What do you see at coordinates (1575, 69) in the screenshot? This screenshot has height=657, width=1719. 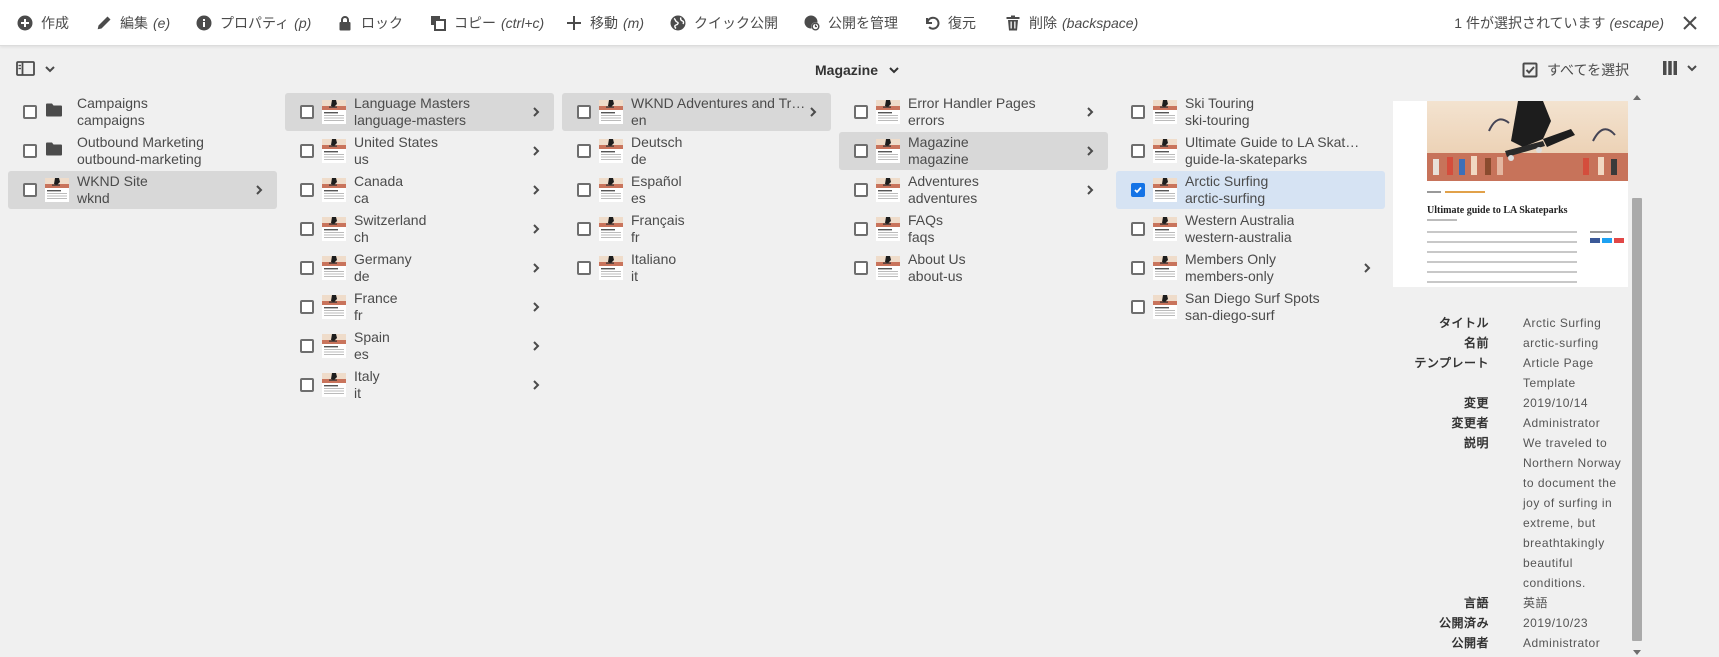 I see `select-all-button: すべてを選択` at bounding box center [1575, 69].